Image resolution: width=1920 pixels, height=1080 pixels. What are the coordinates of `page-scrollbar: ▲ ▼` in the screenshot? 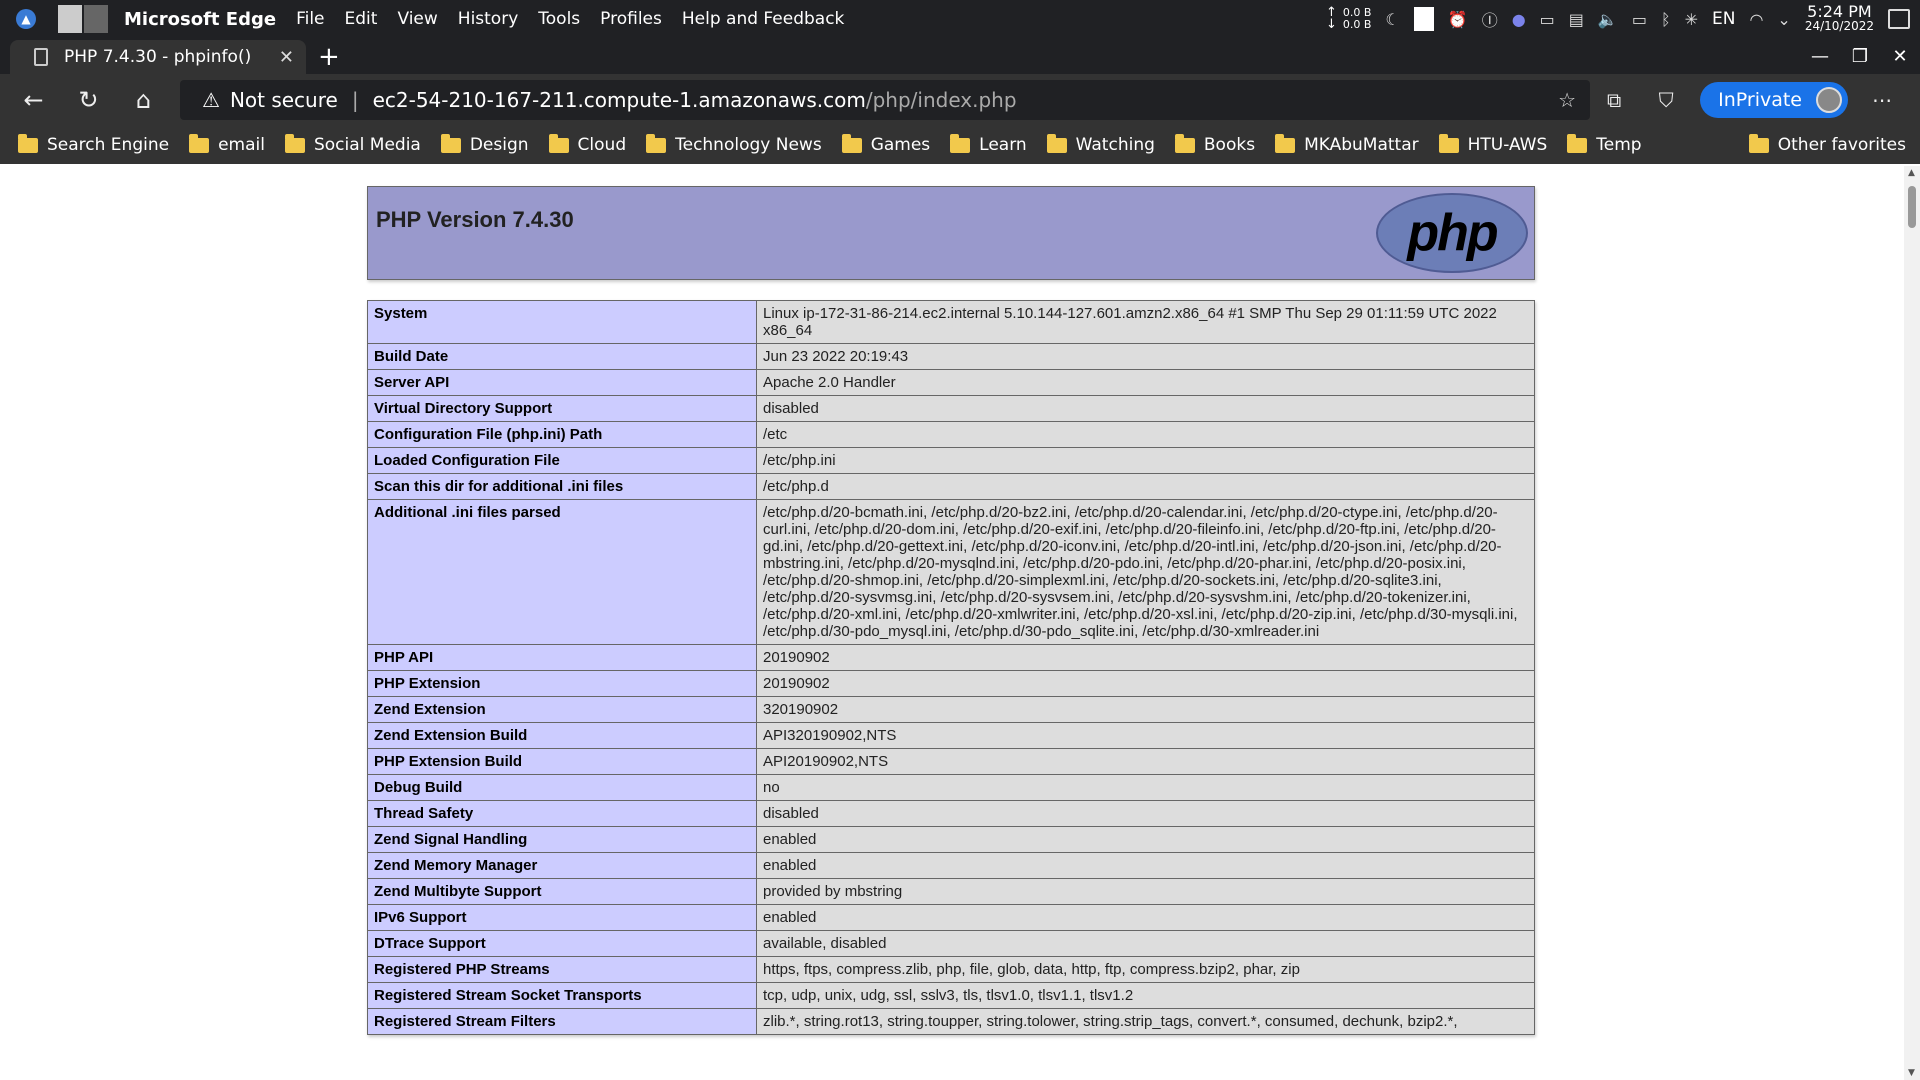 It's located at (1912, 623).